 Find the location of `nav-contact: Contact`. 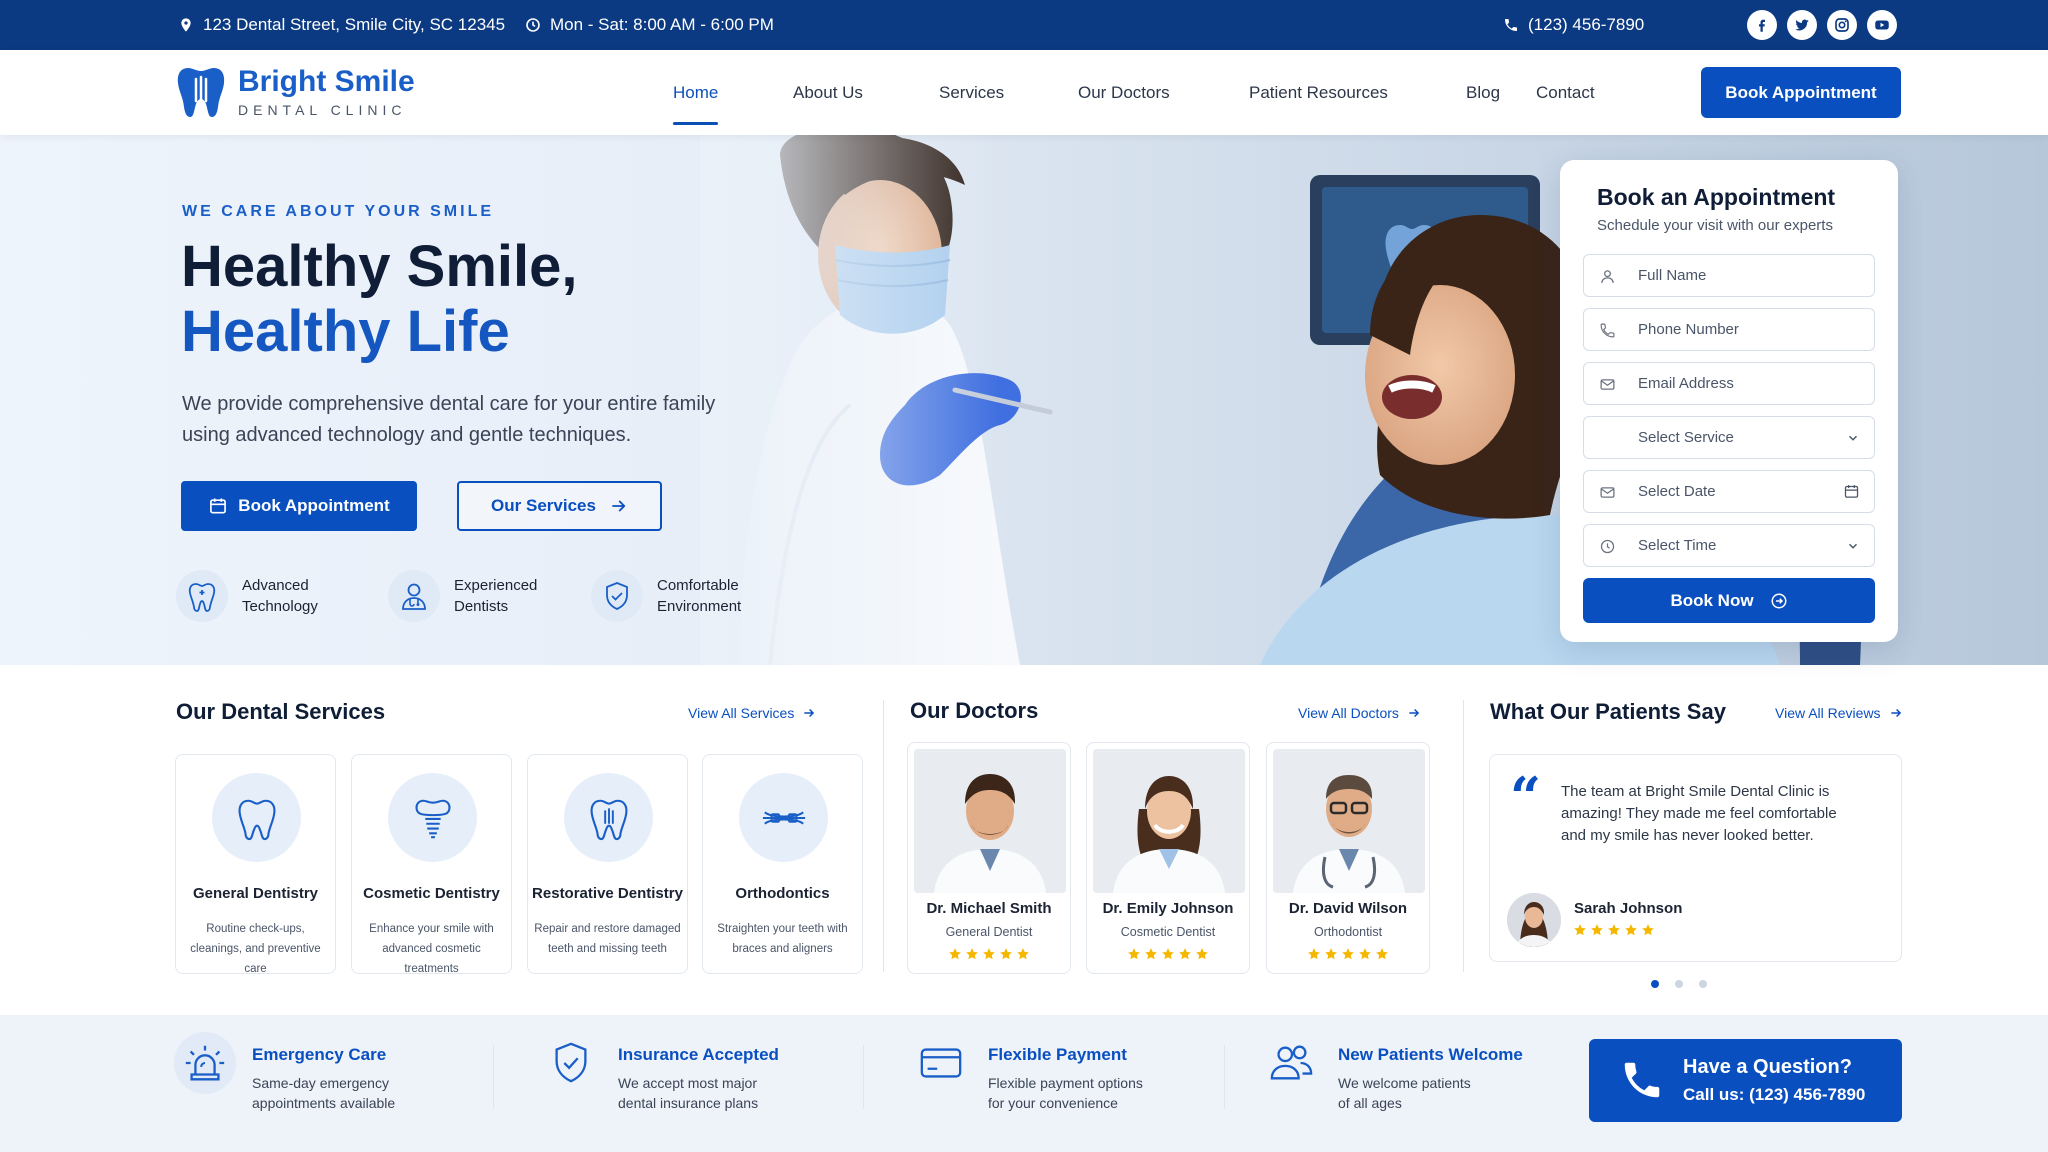

nav-contact: Contact is located at coordinates (1565, 92).